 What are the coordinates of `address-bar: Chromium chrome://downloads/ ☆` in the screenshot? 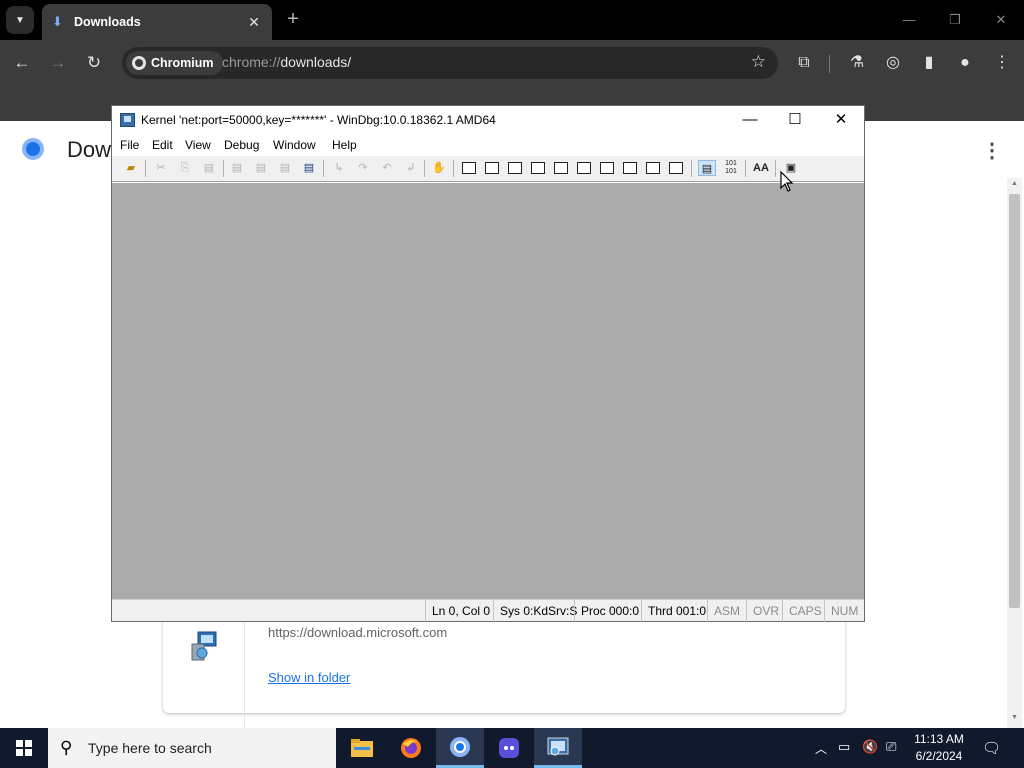 It's located at (450, 63).